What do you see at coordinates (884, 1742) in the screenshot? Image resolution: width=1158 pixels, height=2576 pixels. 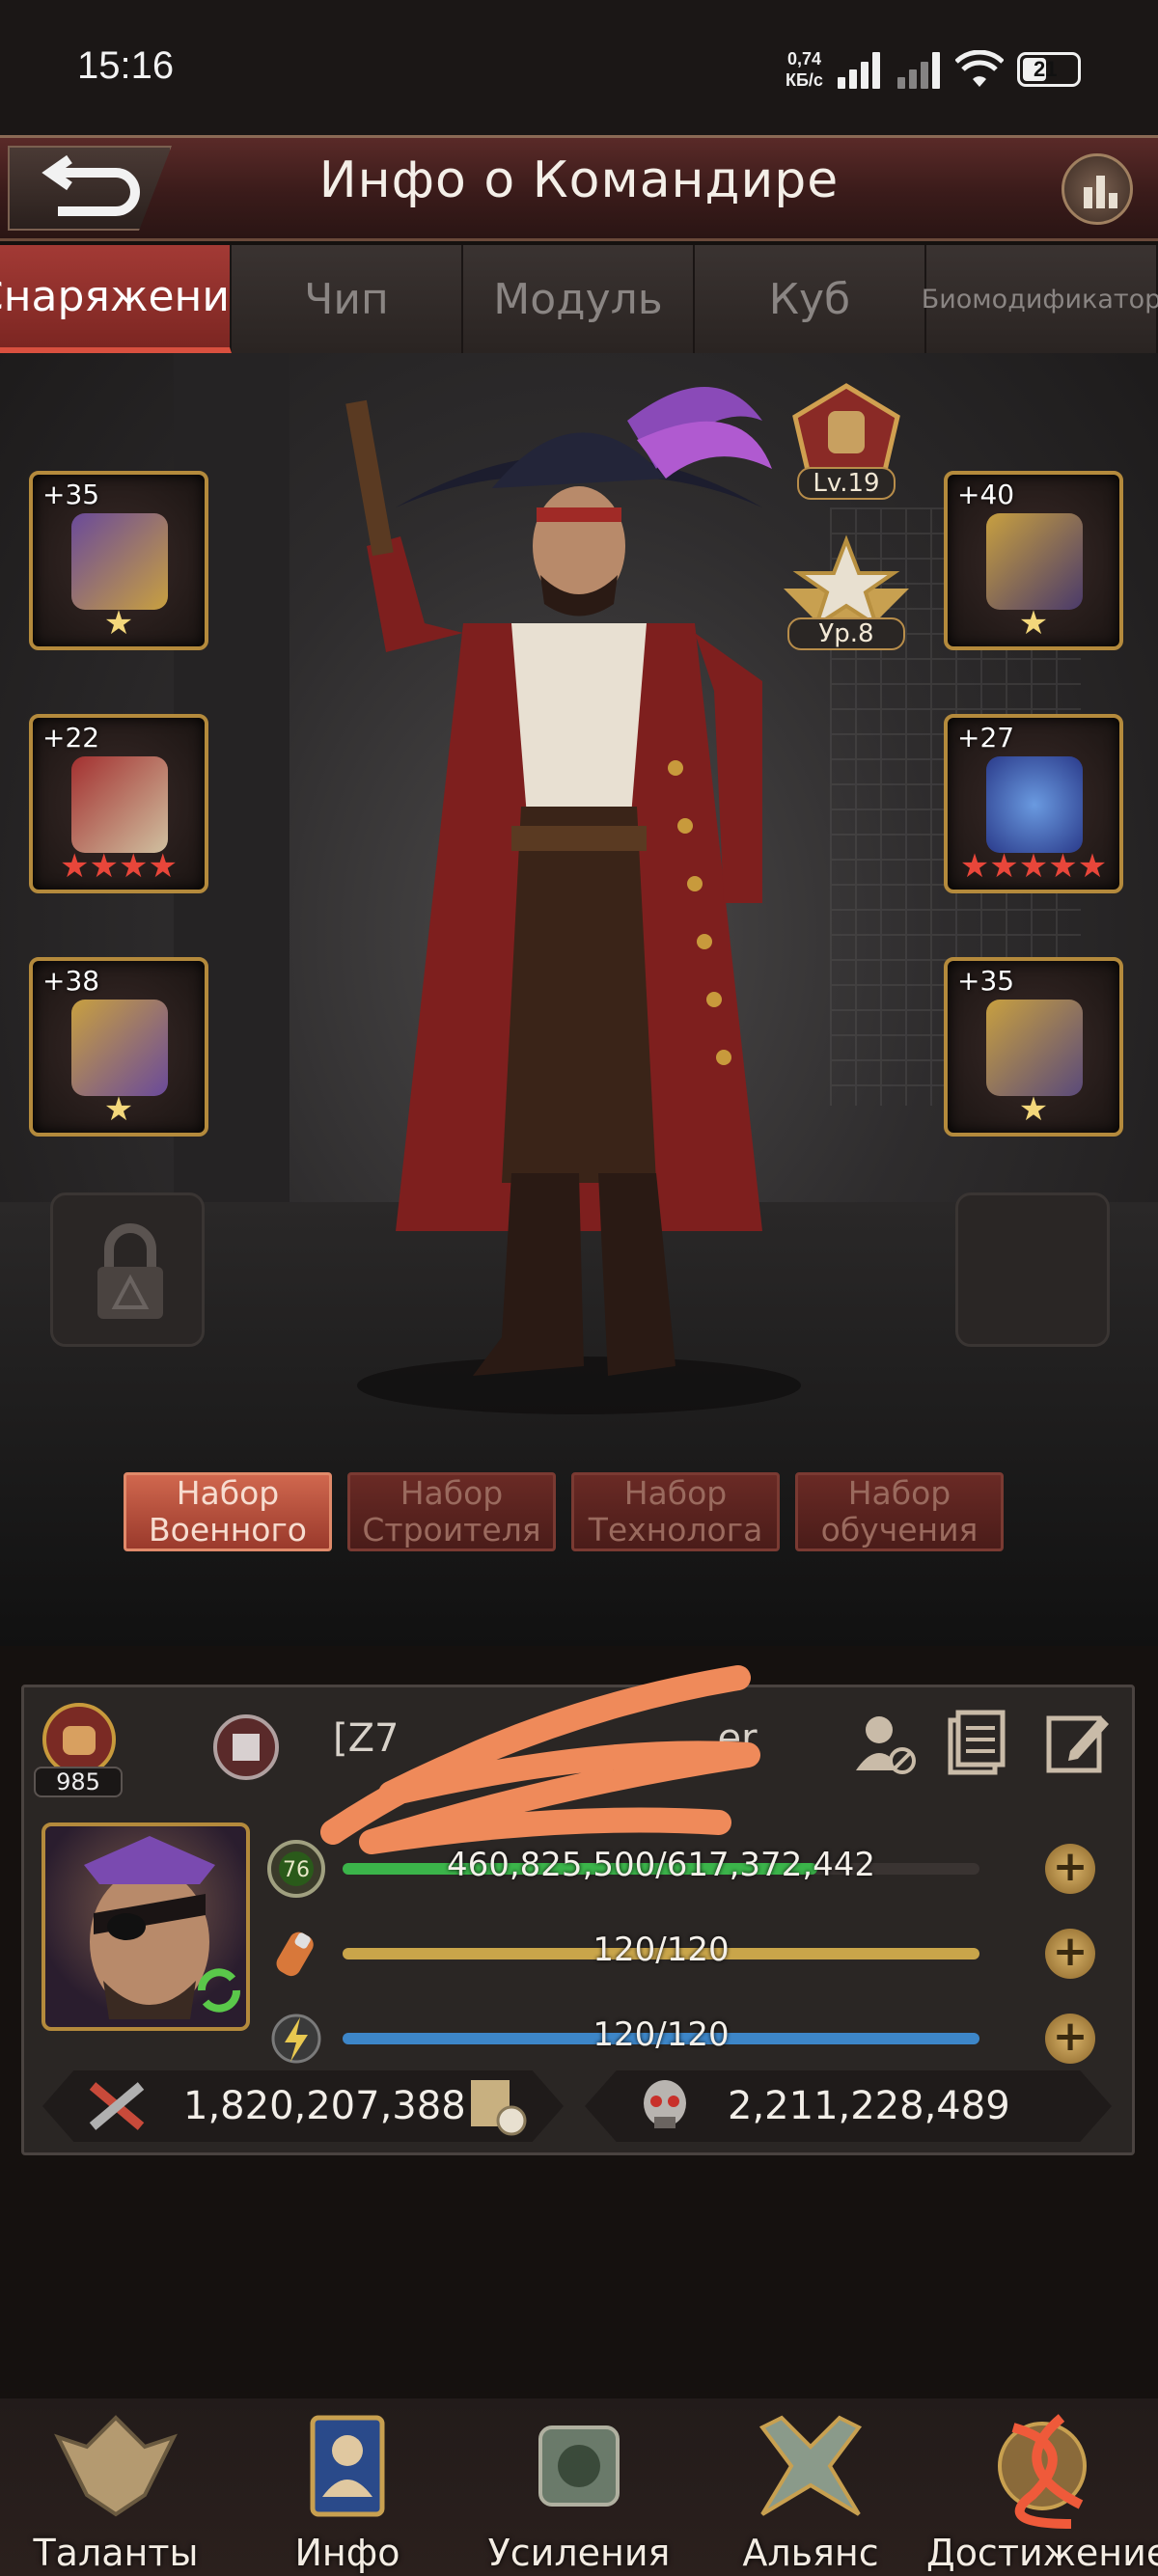 I see `user-block-icon` at bounding box center [884, 1742].